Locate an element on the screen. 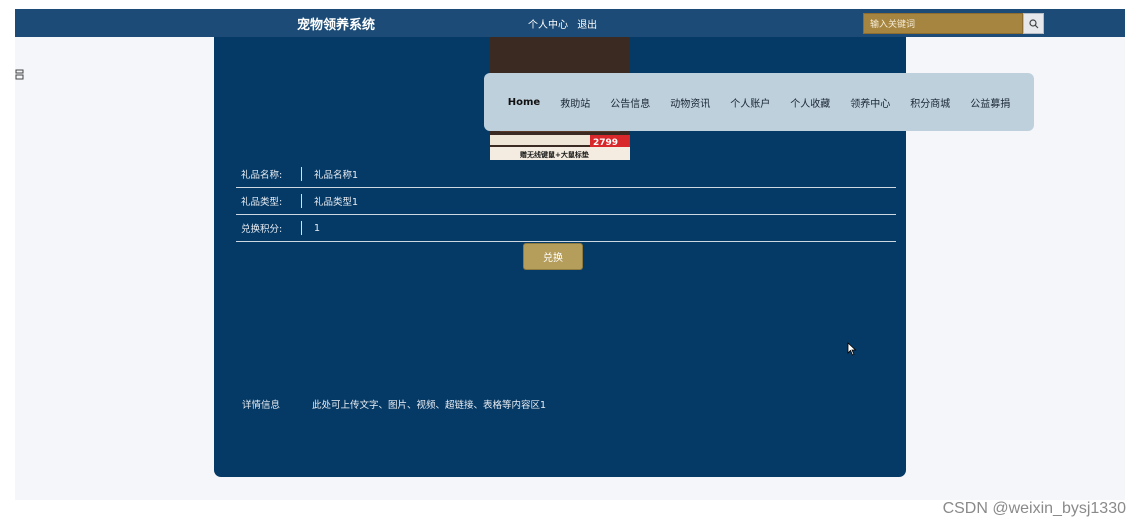 The image size is (1142, 528). mouse-cursor-icon is located at coordinates (852, 349).